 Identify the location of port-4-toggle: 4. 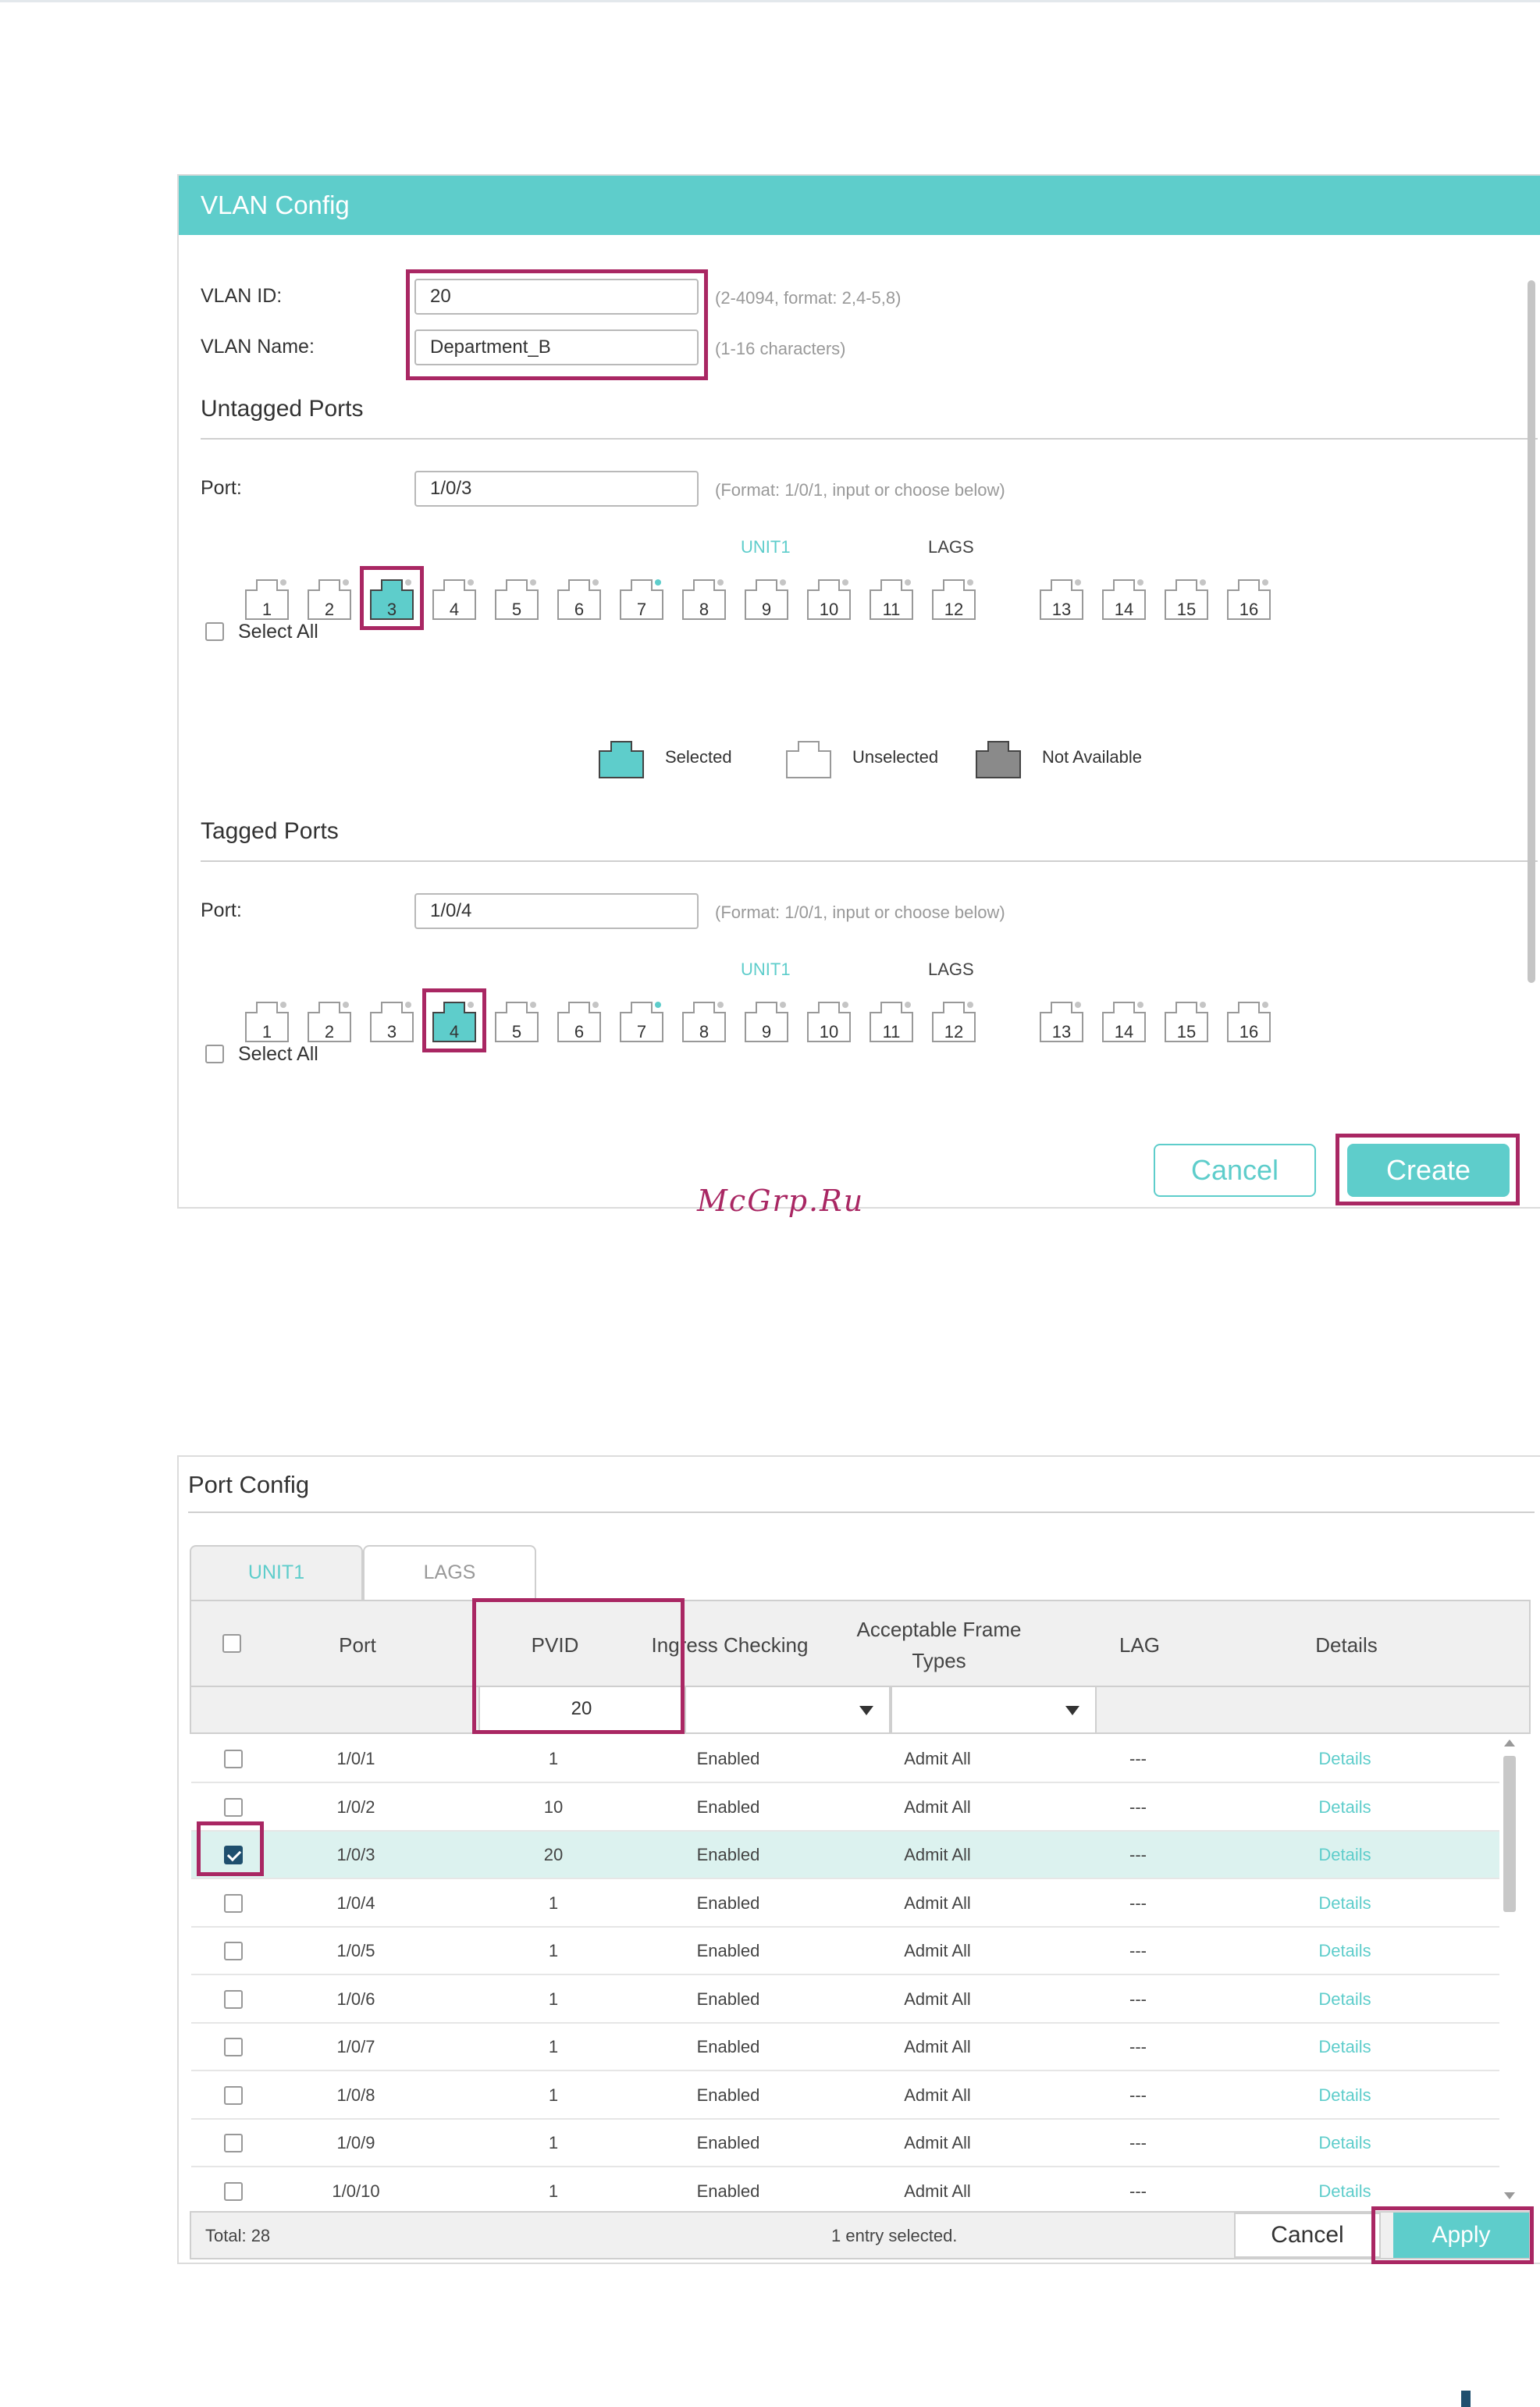
(454, 599).